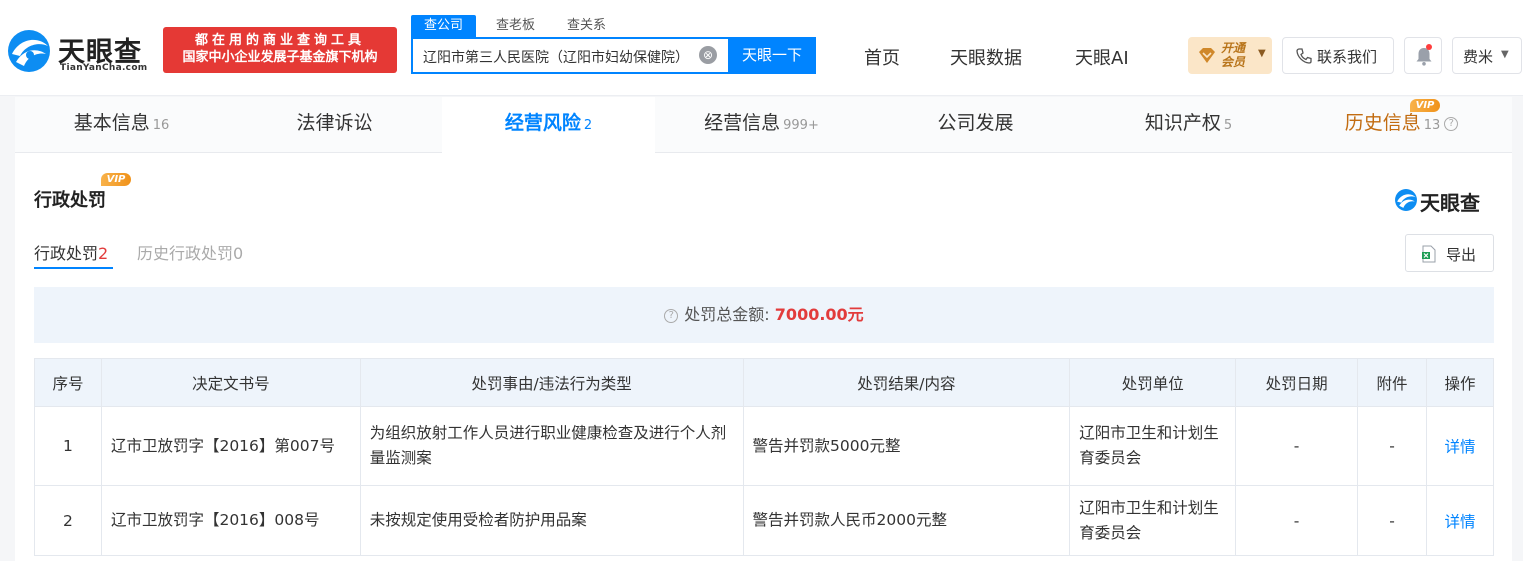 This screenshot has height=561, width=1523. What do you see at coordinates (588, 125) in the screenshot?
I see `tab-count: 2` at bounding box center [588, 125].